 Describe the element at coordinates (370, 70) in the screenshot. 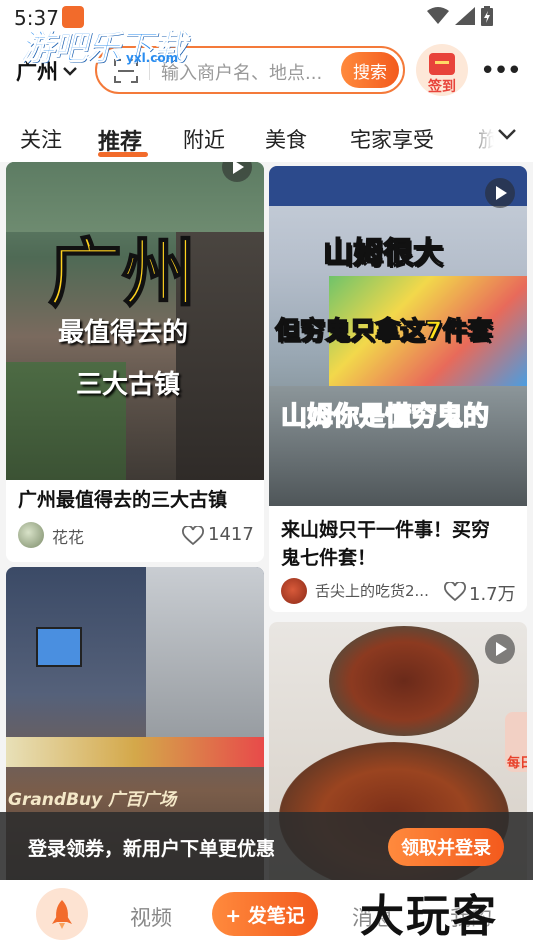

I see `search-button: 搜索` at that location.